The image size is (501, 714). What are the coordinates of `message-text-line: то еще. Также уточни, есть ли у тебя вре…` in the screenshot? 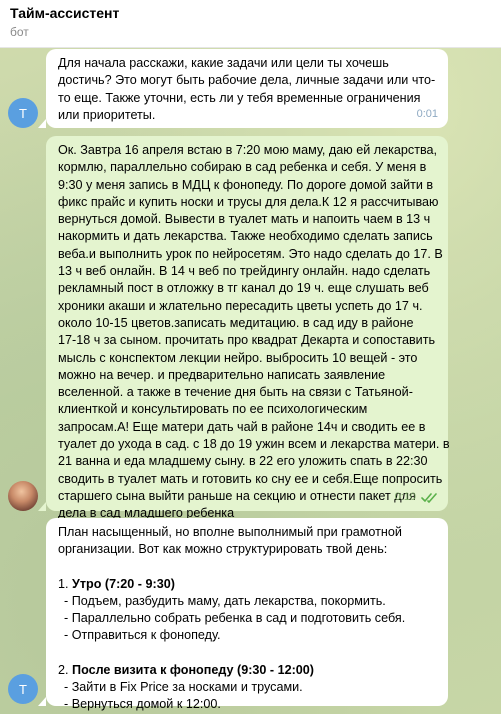 It's located at (239, 97).